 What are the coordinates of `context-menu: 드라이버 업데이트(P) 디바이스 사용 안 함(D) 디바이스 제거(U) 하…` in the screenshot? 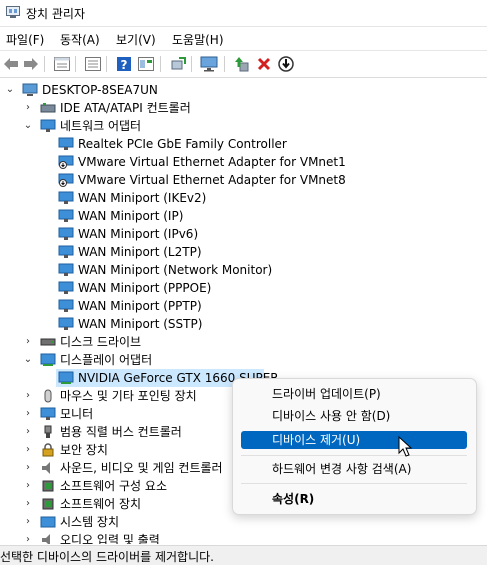 It's located at (354, 446).